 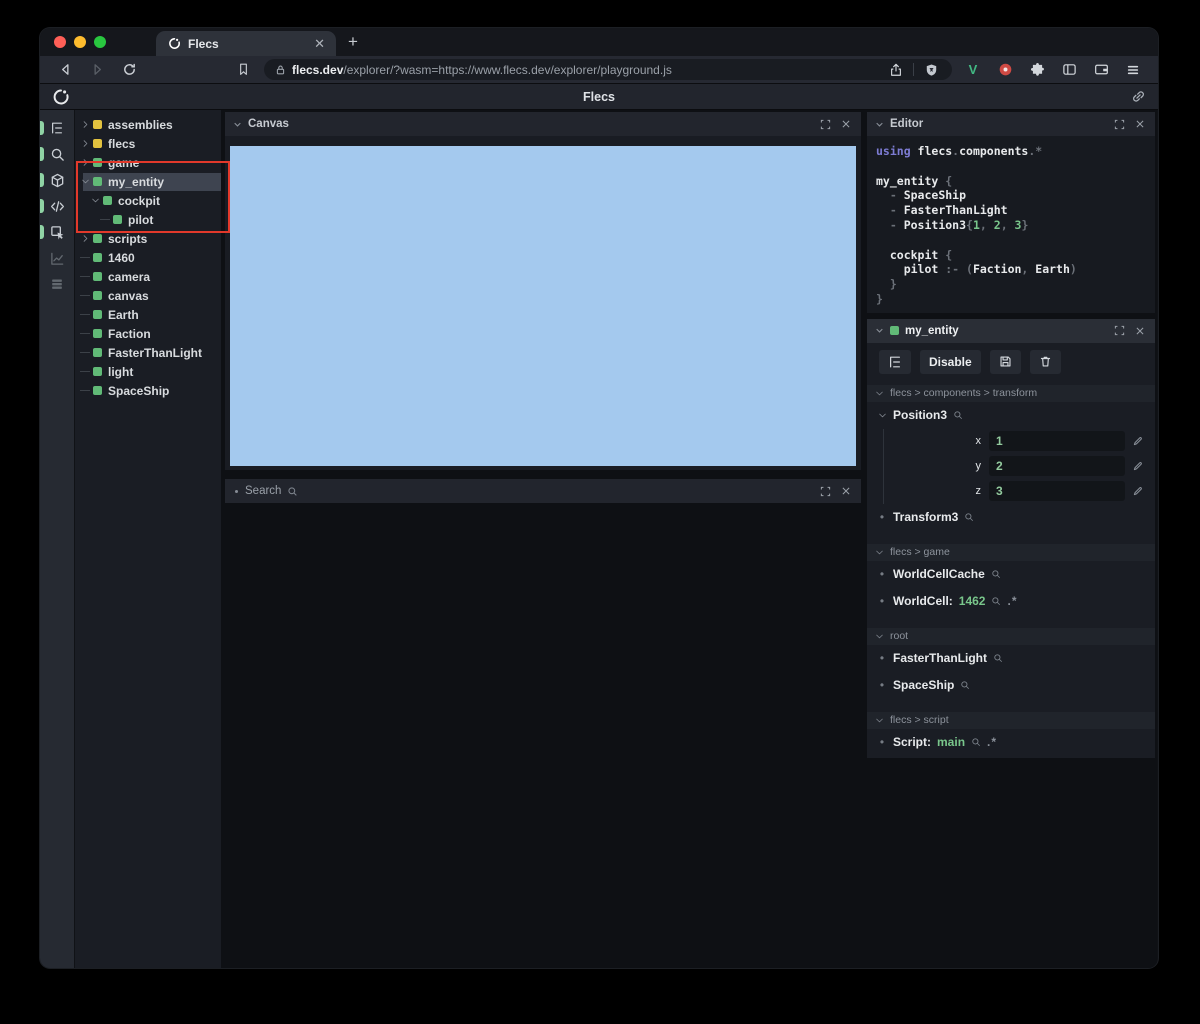 I want to click on extensions-puzzle-icon, so click(x=1037, y=70).